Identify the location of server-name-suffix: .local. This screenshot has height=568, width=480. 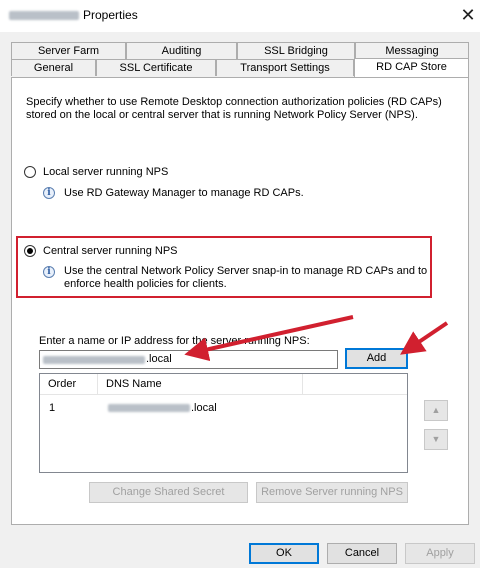
(159, 359).